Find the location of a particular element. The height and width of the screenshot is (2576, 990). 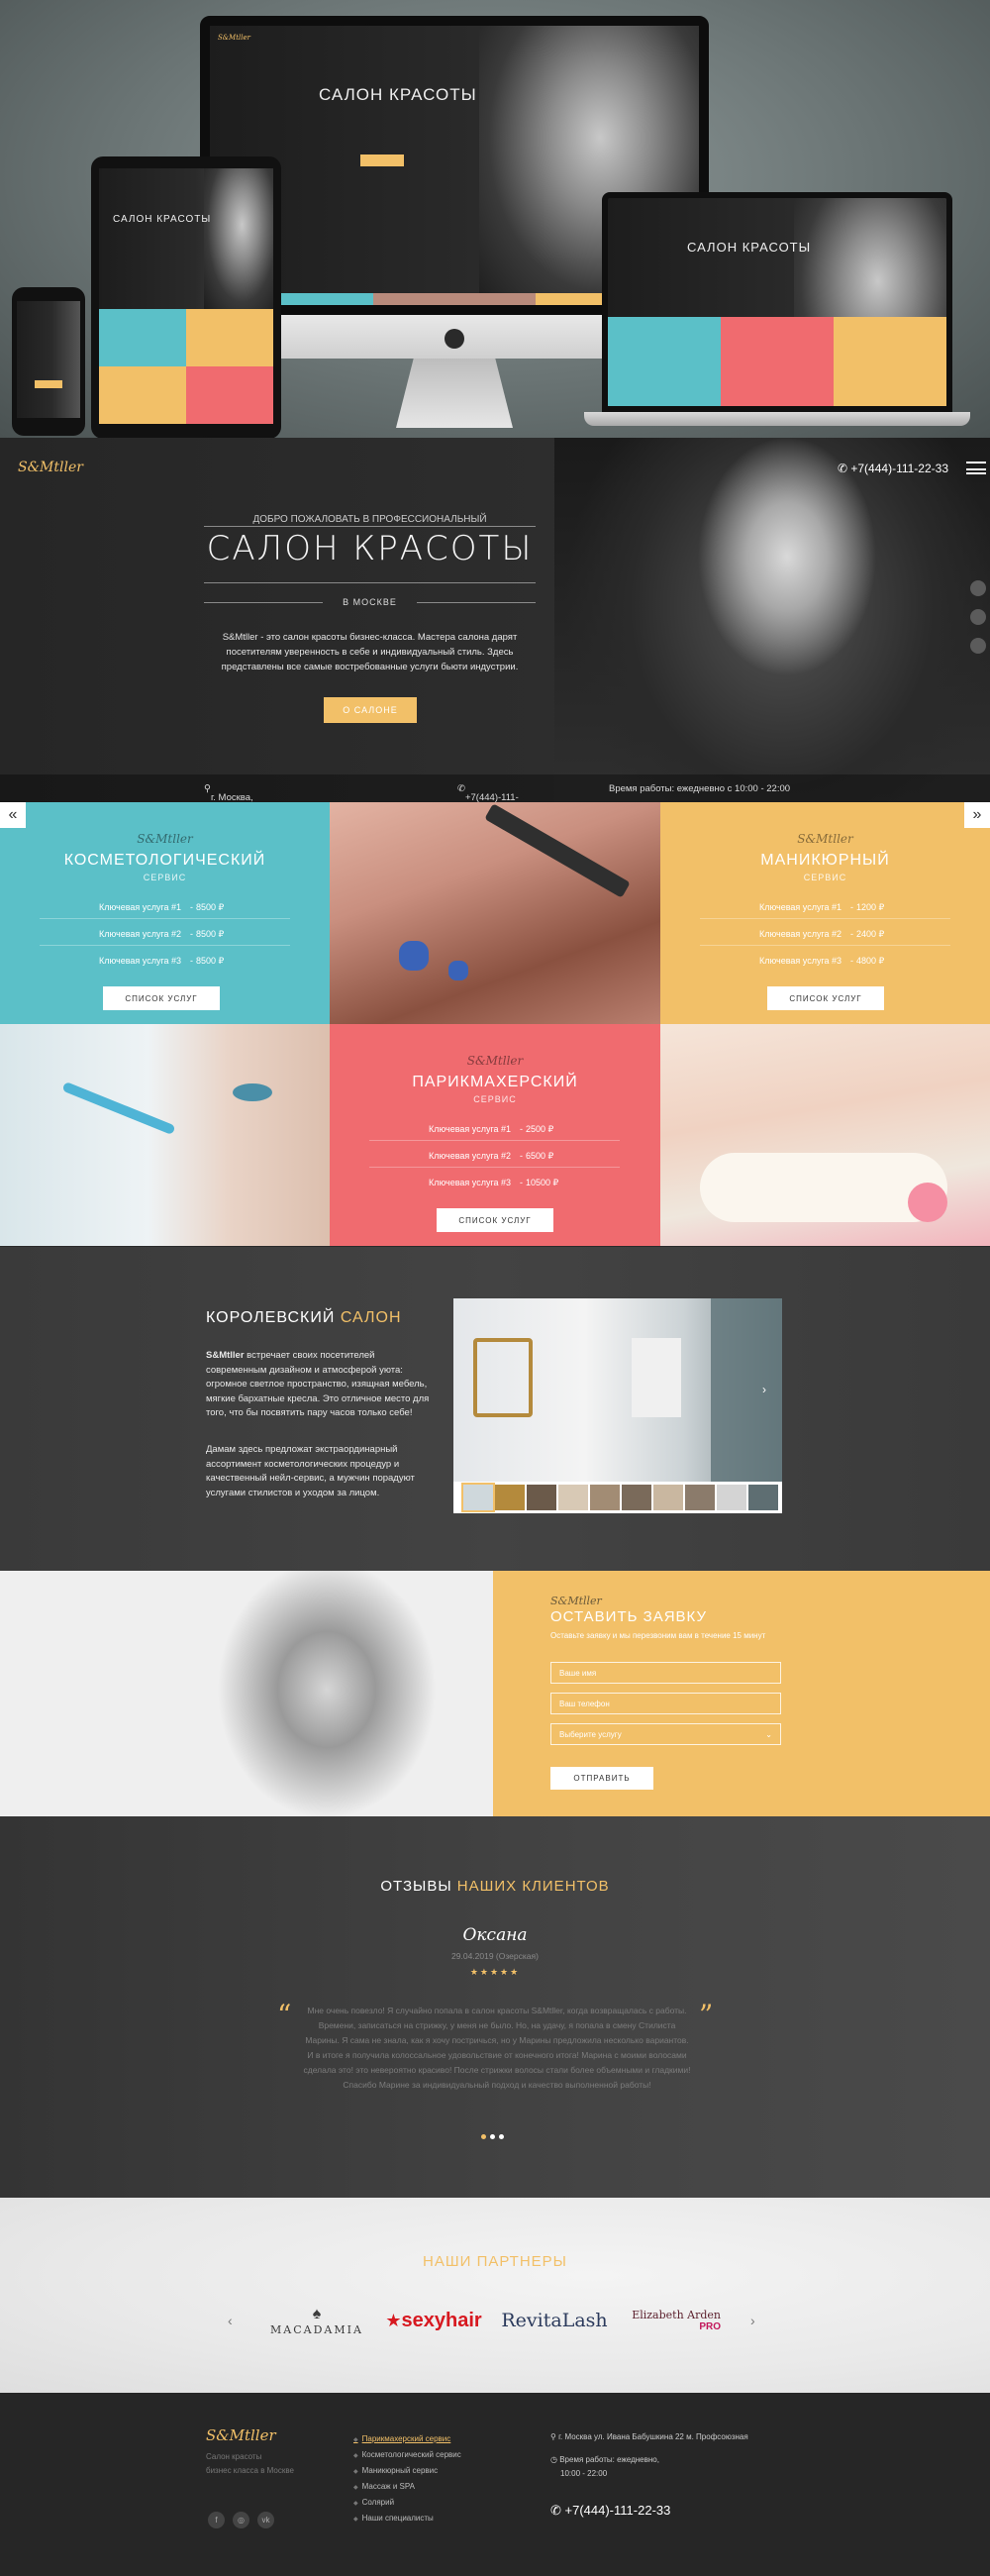

footer-hours-label: ◷ Время работы: ежедневно, is located at coordinates (604, 2459).